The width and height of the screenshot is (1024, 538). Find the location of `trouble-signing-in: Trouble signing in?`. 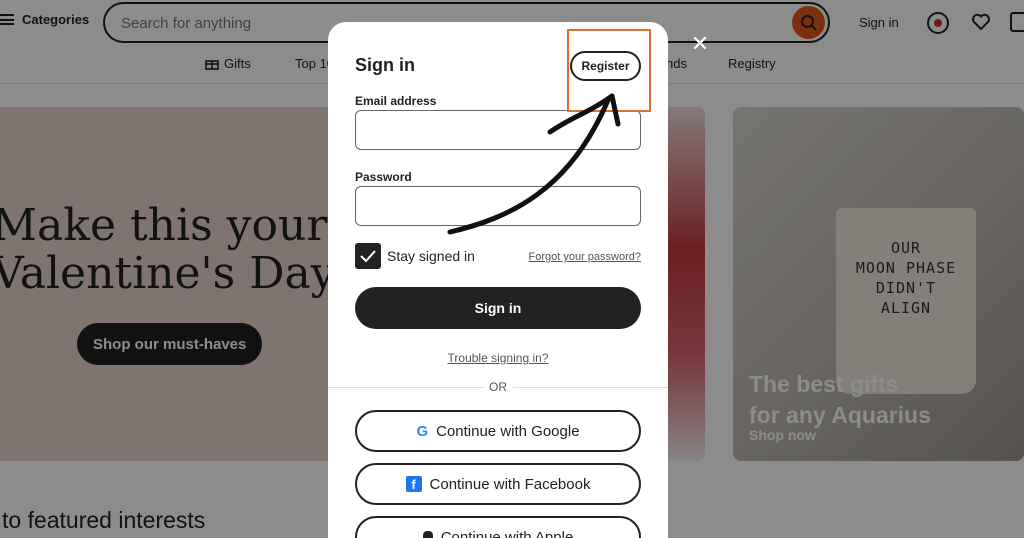

trouble-signing-in: Trouble signing in? is located at coordinates (498, 358).